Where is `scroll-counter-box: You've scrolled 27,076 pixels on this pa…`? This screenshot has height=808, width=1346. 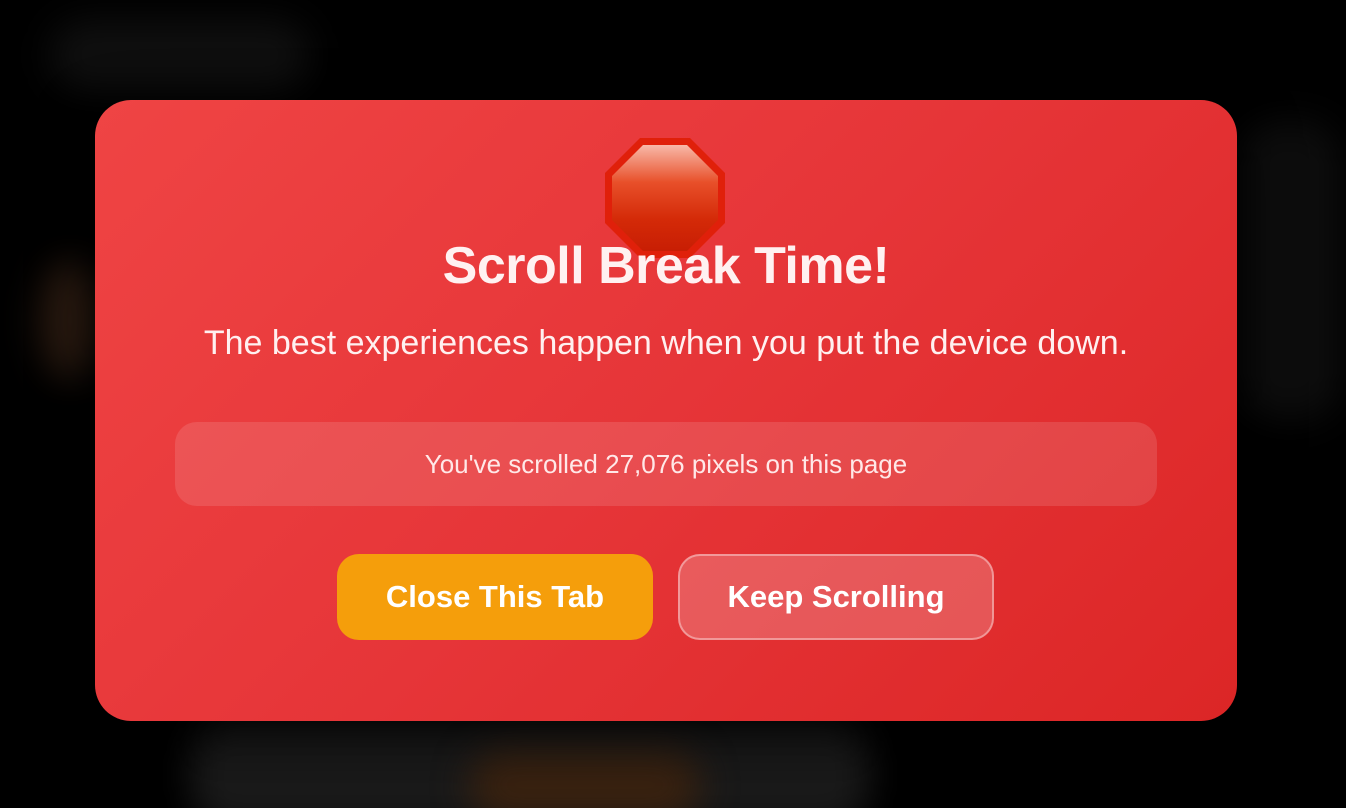 scroll-counter-box: You've scrolled 27,076 pixels on this pa… is located at coordinates (666, 464).